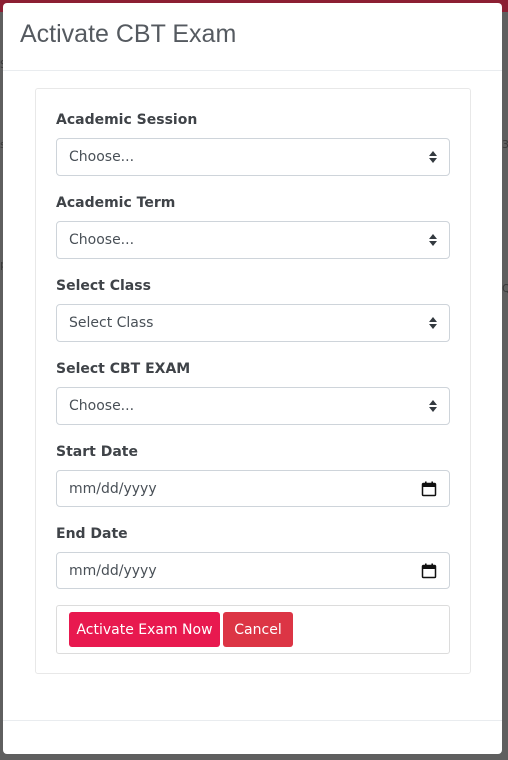 The image size is (508, 760). I want to click on cancel-button: Cancel, so click(258, 629).